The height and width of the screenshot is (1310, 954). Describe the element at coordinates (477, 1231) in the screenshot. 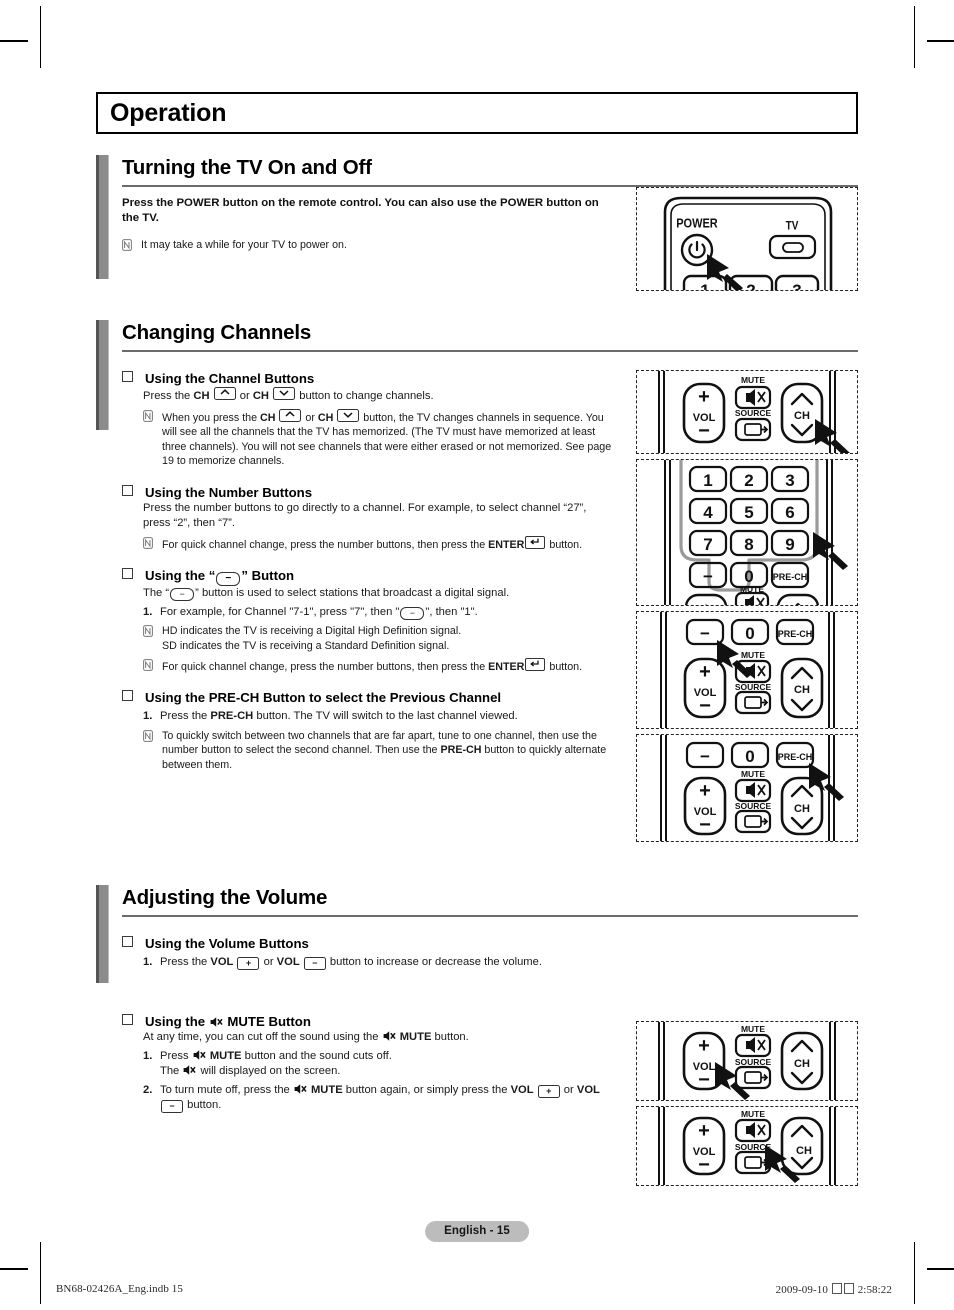

I see `page-number-badge: English - 15` at that location.